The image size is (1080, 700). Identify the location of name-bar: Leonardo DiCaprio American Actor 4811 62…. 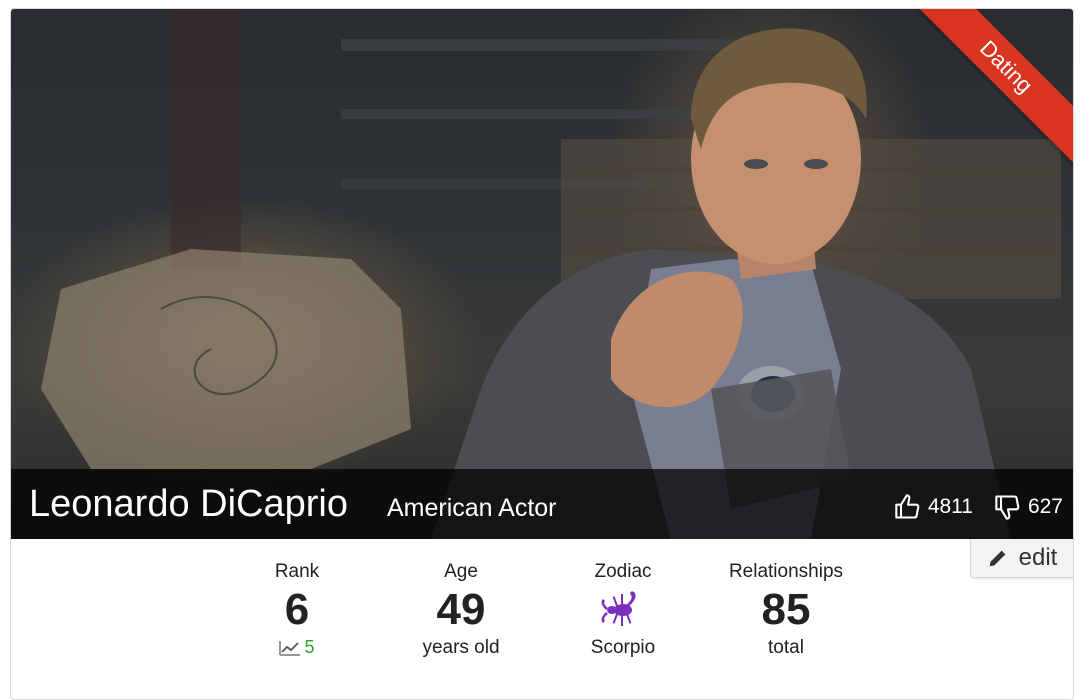
(542, 504).